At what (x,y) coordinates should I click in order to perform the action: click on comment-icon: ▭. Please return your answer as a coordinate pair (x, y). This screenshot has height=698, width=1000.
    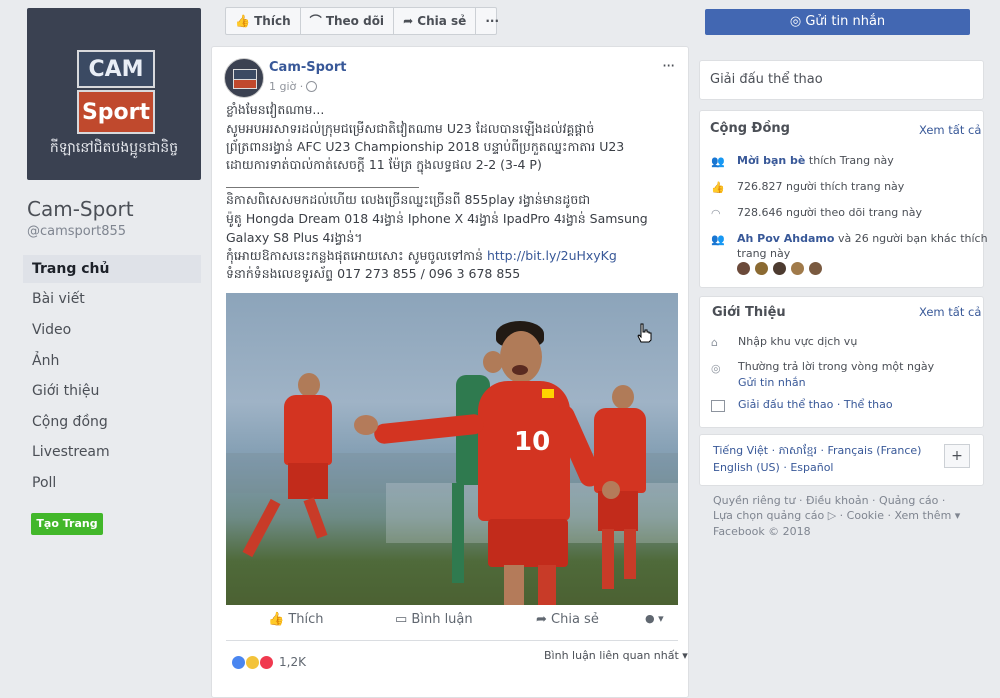
    Looking at the image, I should click on (403, 619).